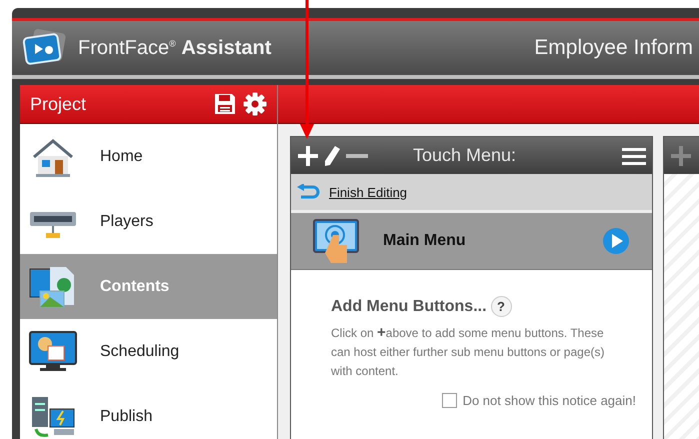 This screenshot has height=439, width=699. Describe the element at coordinates (468, 351) in the screenshot. I see `notice-text: Click on +above to add some menu buttons. These can host either further sub menu buttons or page(s) with content.` at that location.